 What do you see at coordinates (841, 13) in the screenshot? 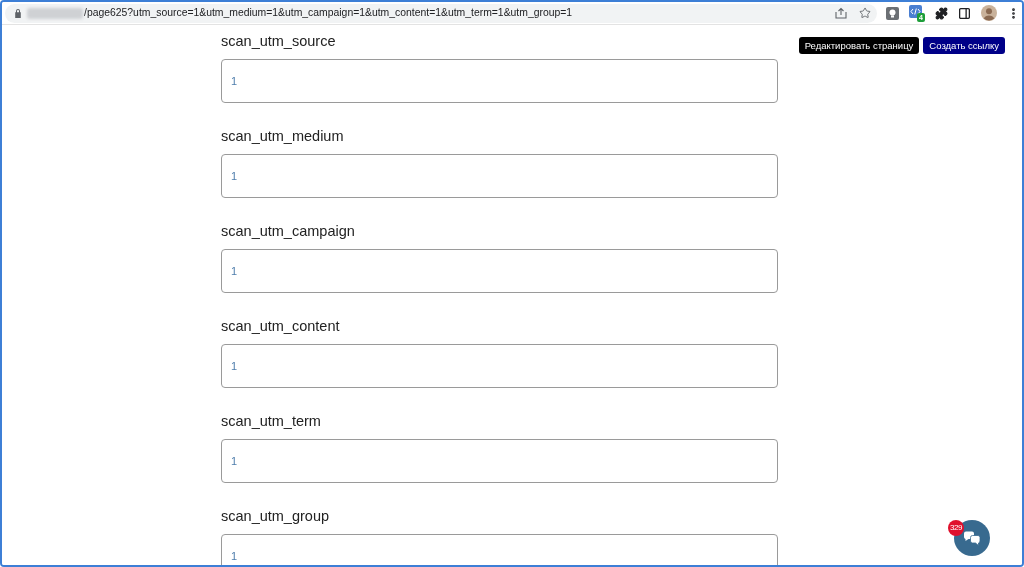
I see `share-icon` at bounding box center [841, 13].